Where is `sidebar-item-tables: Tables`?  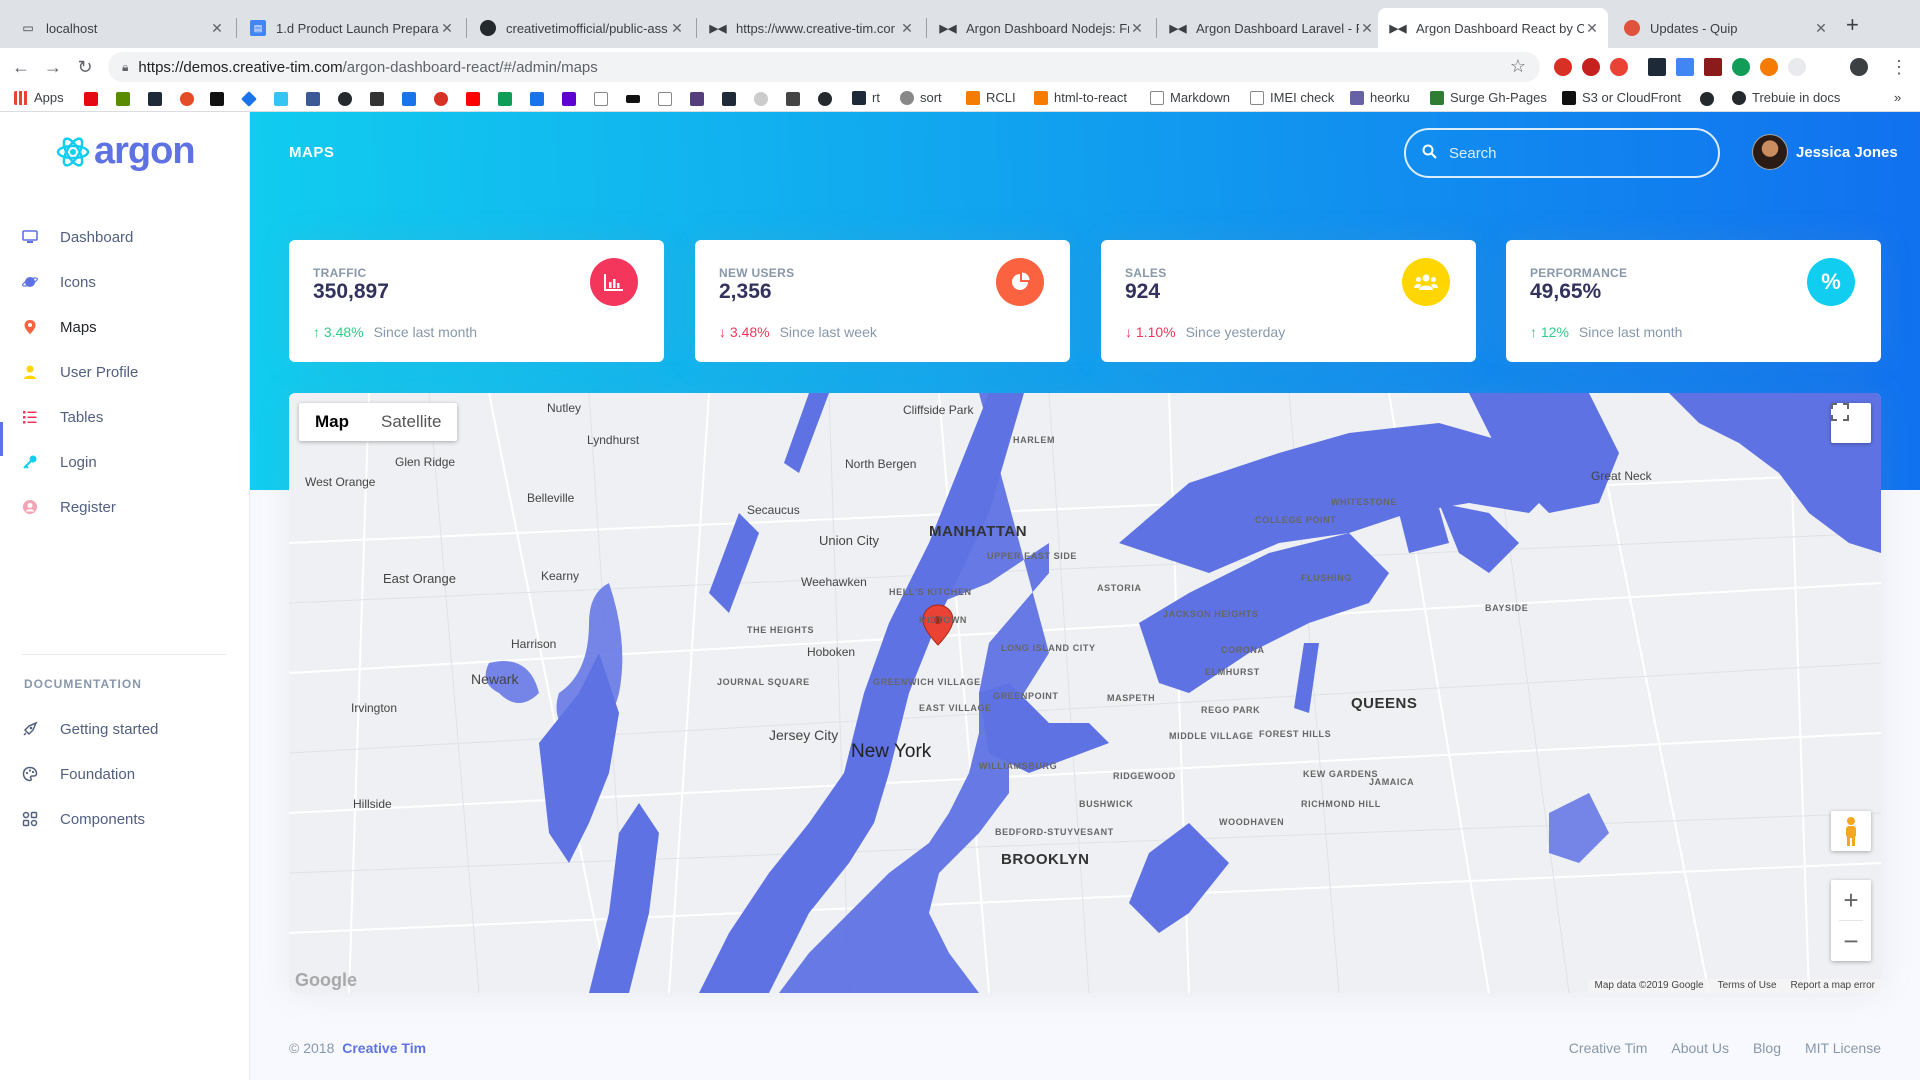 sidebar-item-tables: Tables is located at coordinates (127, 417).